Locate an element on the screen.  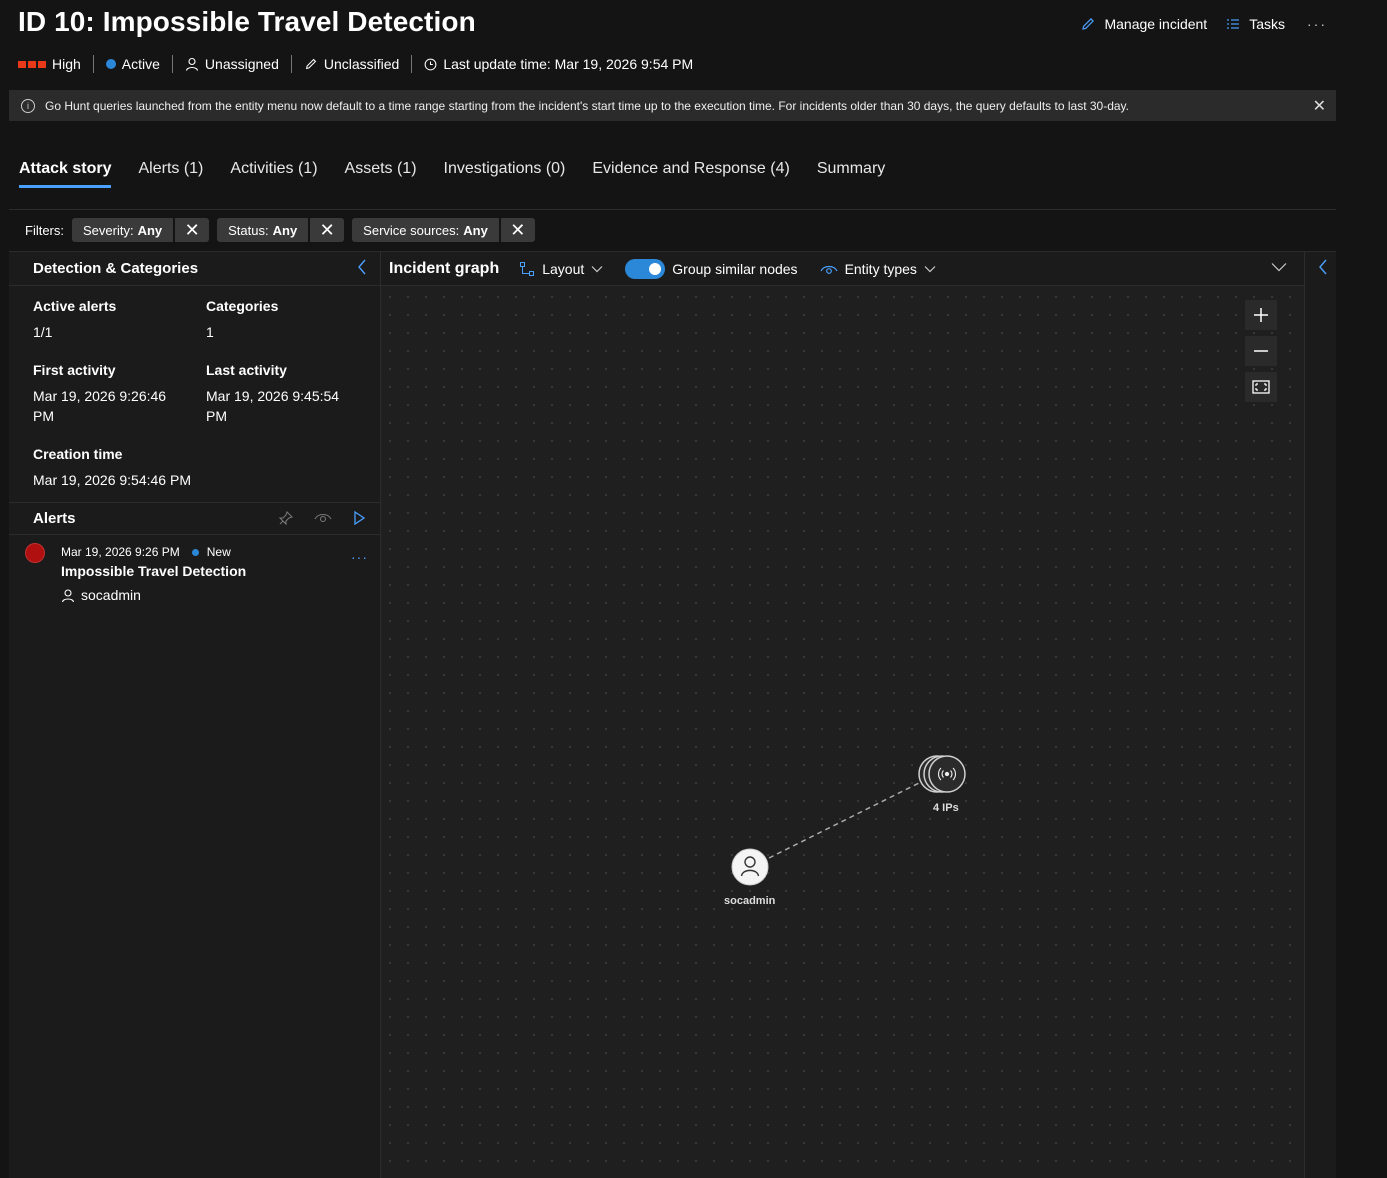
user-node is located at coordinates (750, 867).